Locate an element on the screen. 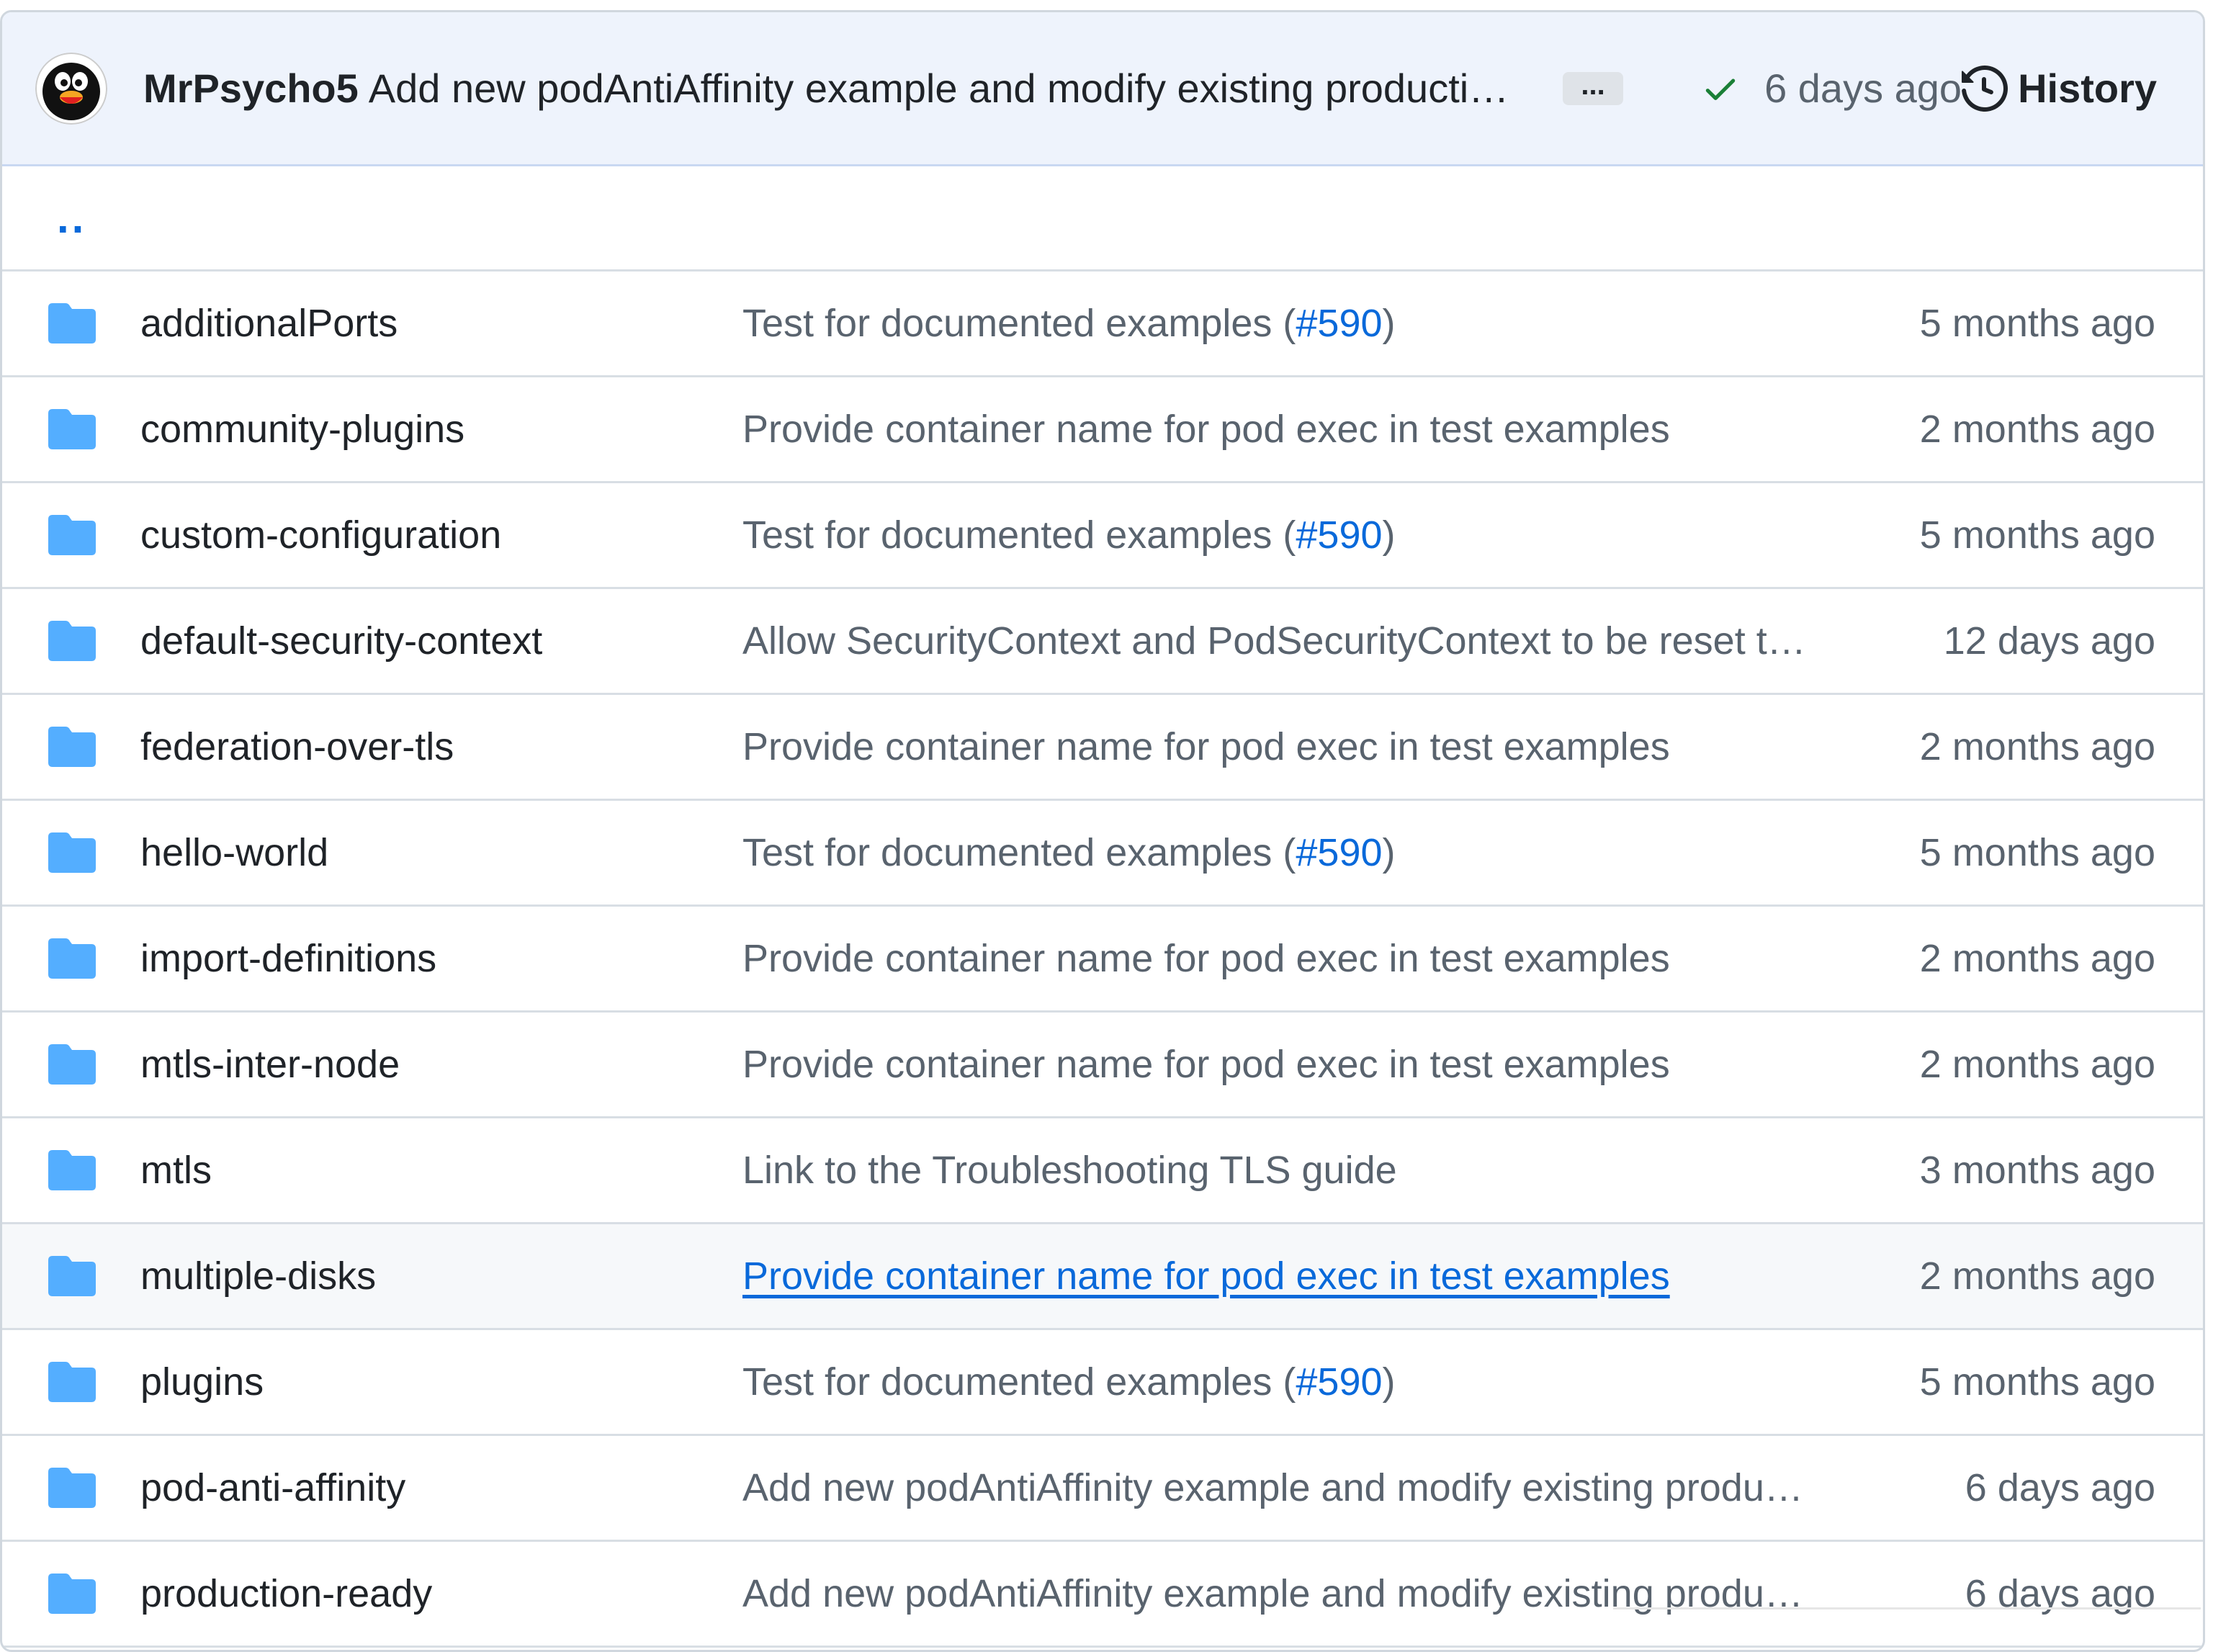 The image size is (2213, 1652). history-link: History is located at coordinates (2059, 88).